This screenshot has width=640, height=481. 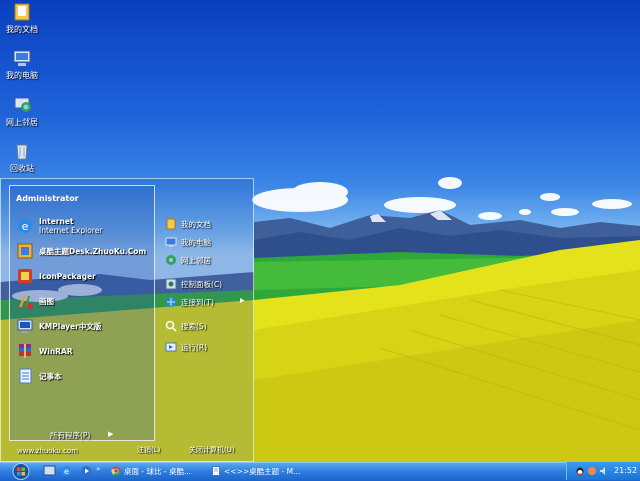 I want to click on desktop-icon-my-computer: 我的电脑, so click(x=22, y=64).